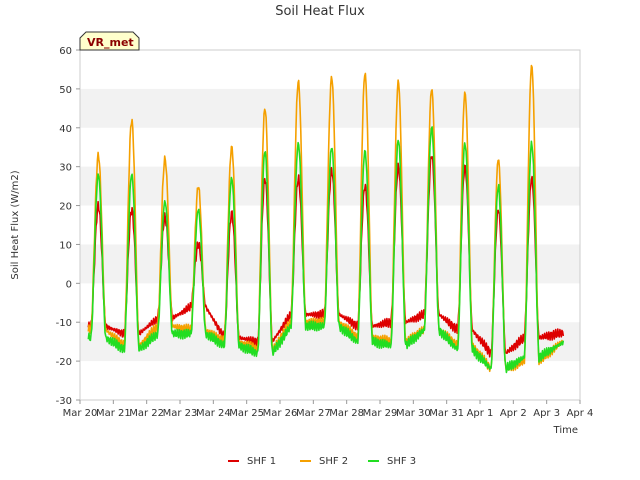  Describe the element at coordinates (320, 11) in the screenshot. I see `chart-title: Soil Heat Flux` at that location.